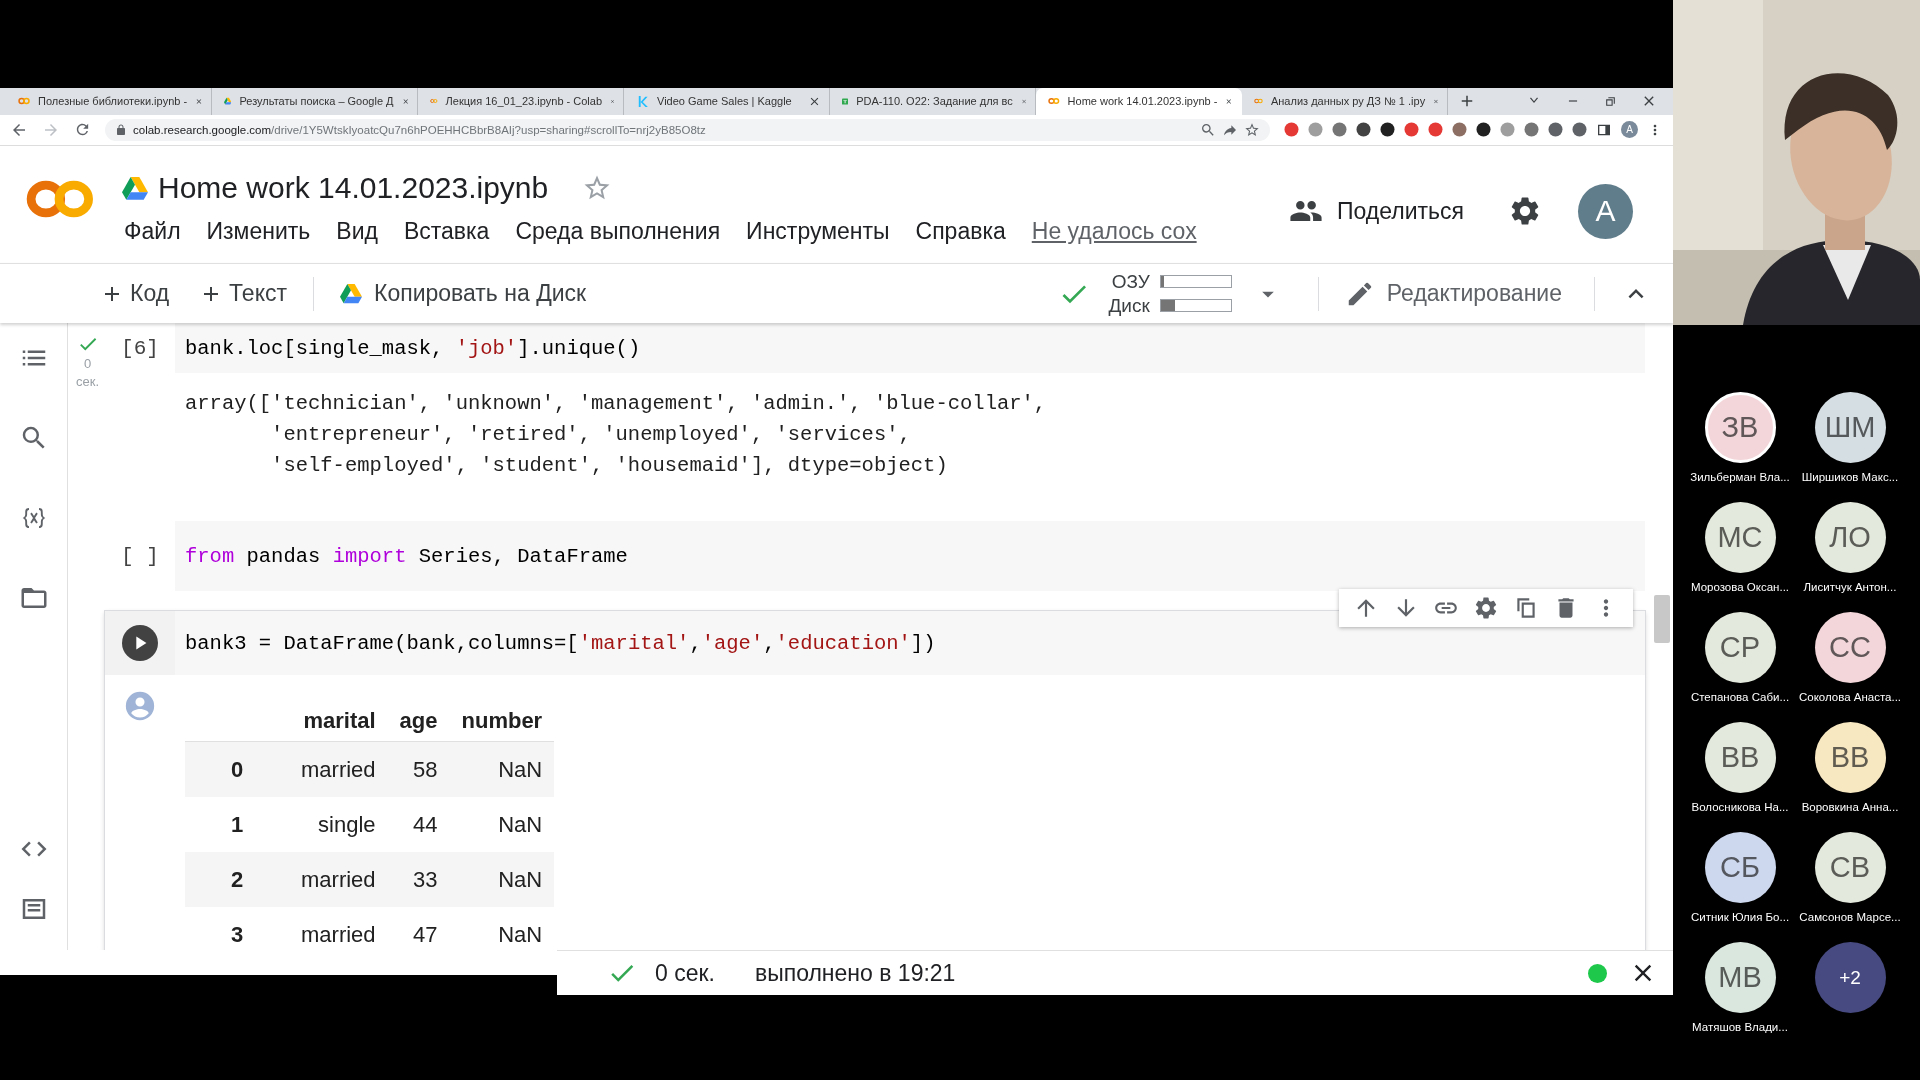 The image size is (1920, 1080). What do you see at coordinates (140, 556) in the screenshot?
I see `execution-count: [ ]` at bounding box center [140, 556].